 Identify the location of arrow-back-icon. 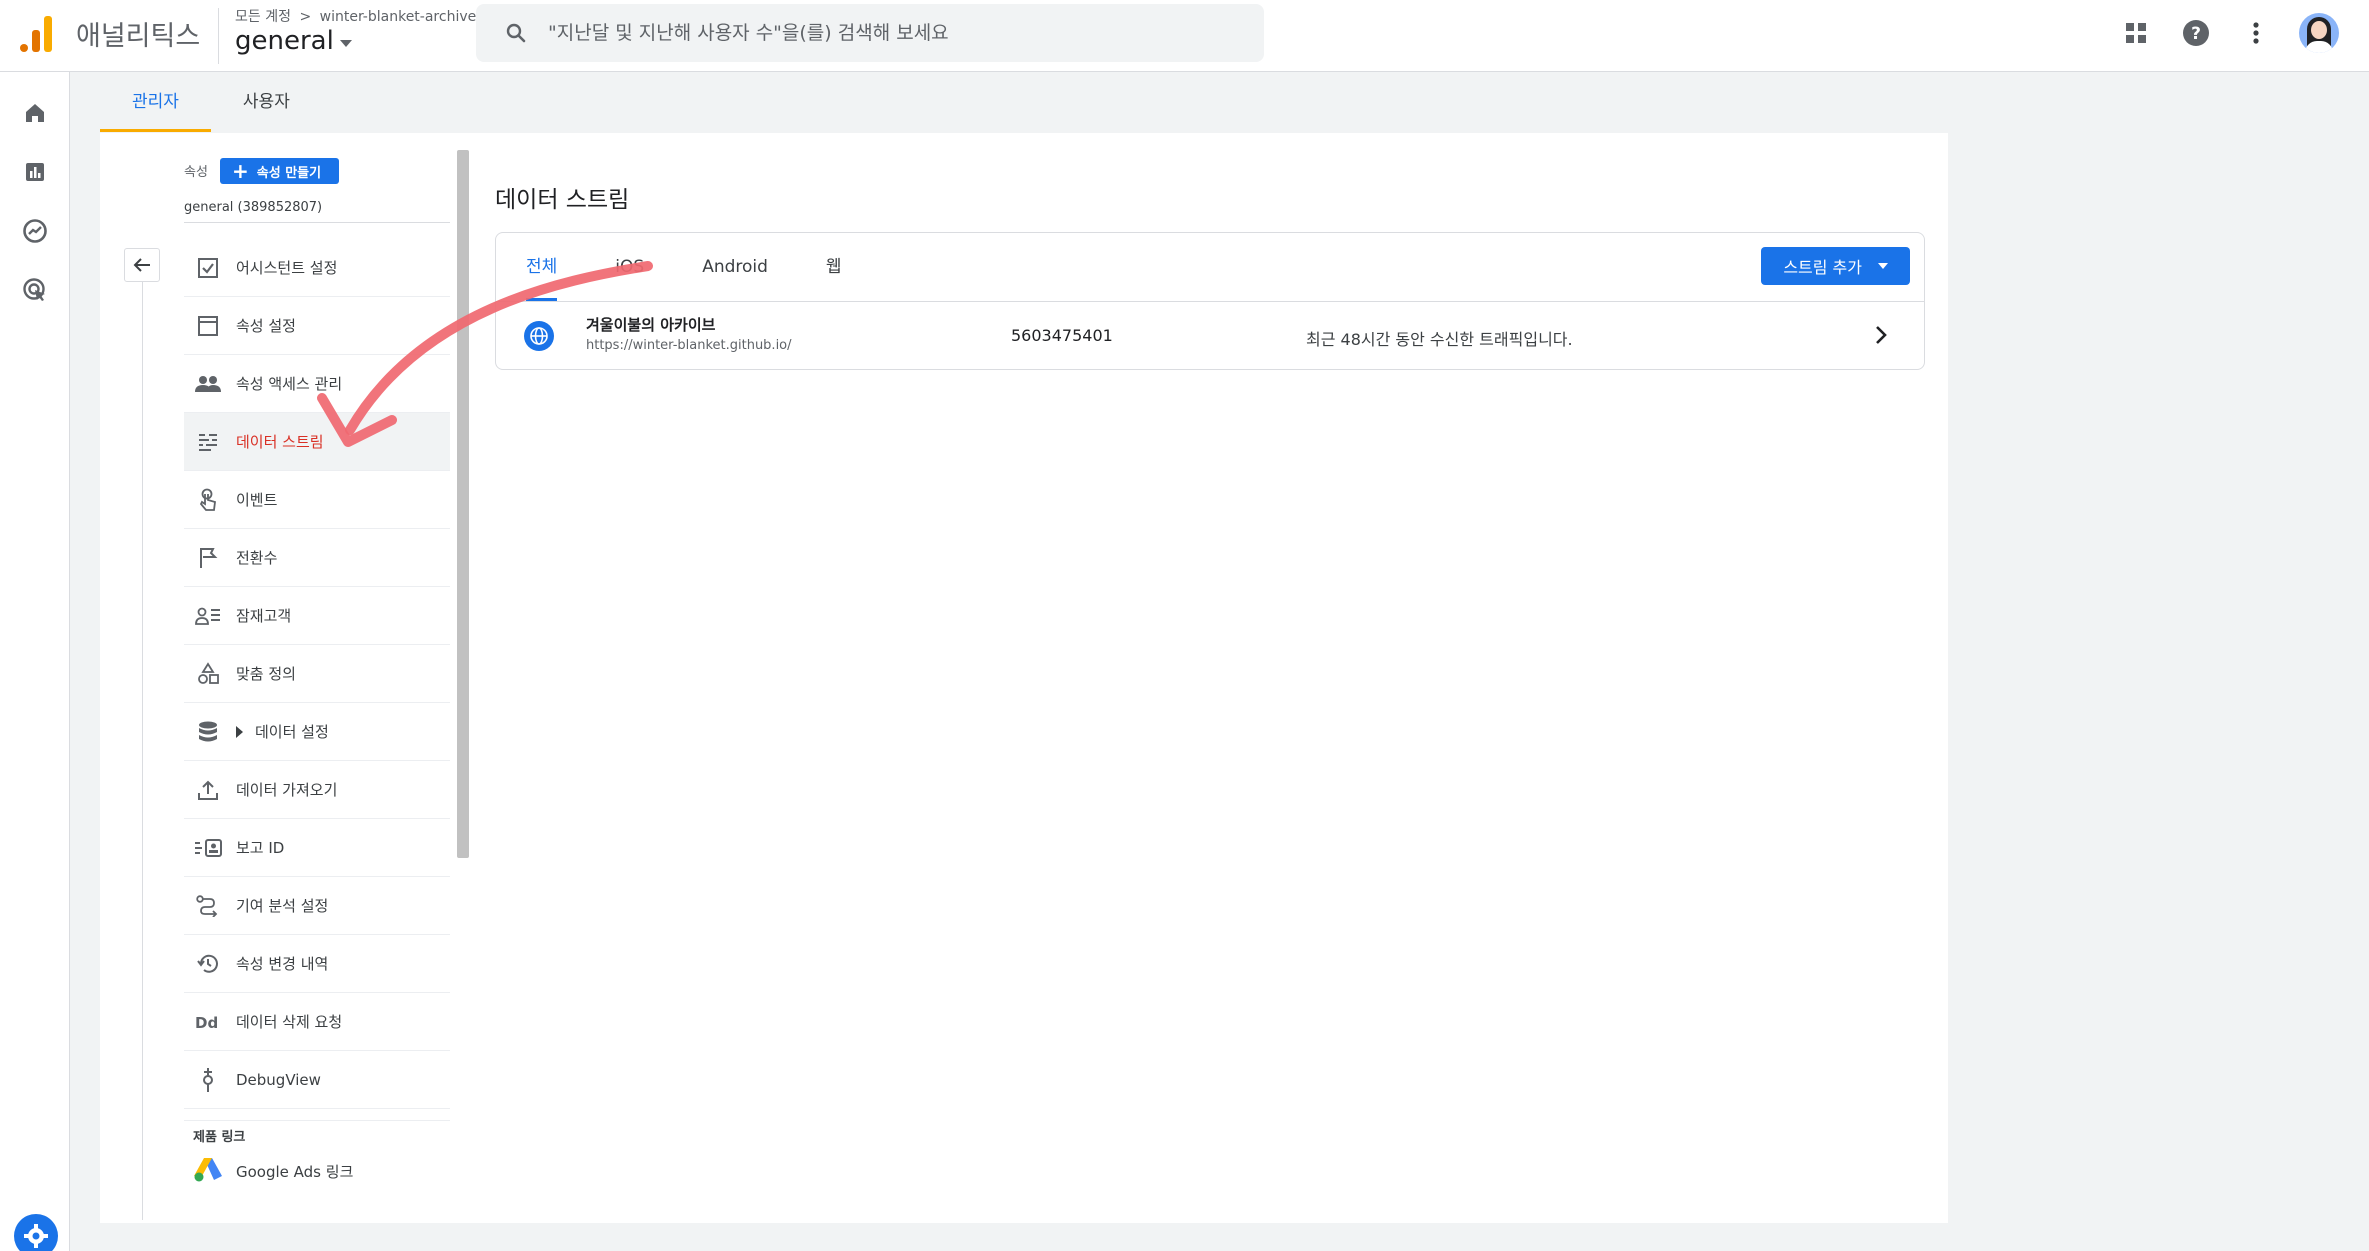
(141, 265).